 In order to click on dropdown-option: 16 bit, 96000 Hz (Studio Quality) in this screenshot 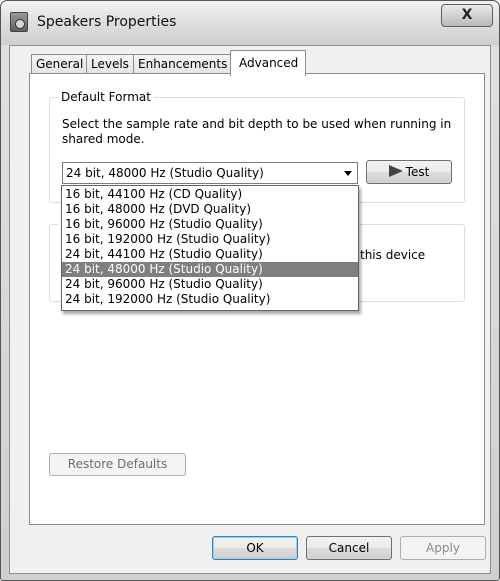, I will do `click(210, 224)`.